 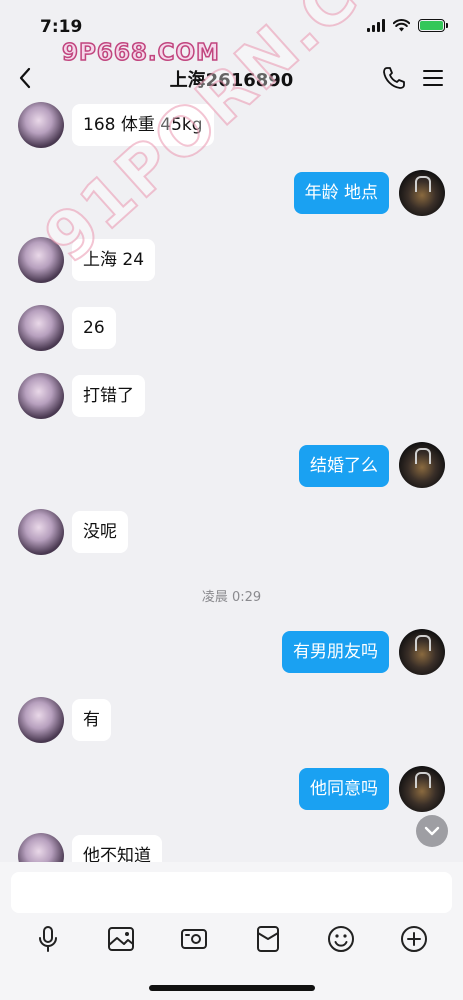 What do you see at coordinates (100, 532) in the screenshot?
I see `incoming-message: 没呢` at bounding box center [100, 532].